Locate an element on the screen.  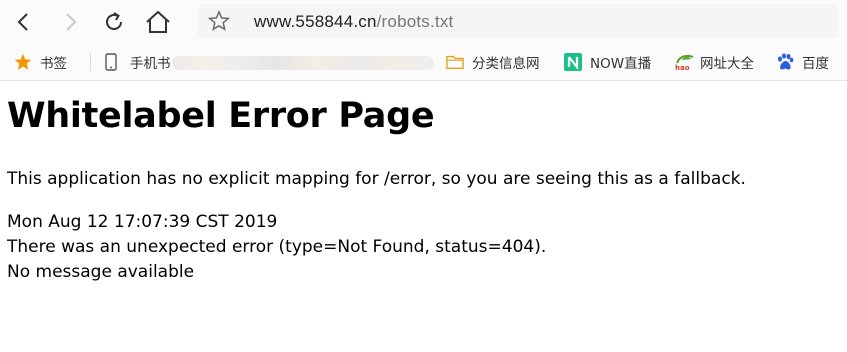
home-icon is located at coordinates (158, 21).